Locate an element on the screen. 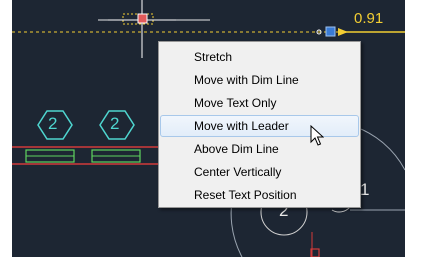 The width and height of the screenshot is (421, 257). hex-tag-left-label: 2 is located at coordinates (53, 123).